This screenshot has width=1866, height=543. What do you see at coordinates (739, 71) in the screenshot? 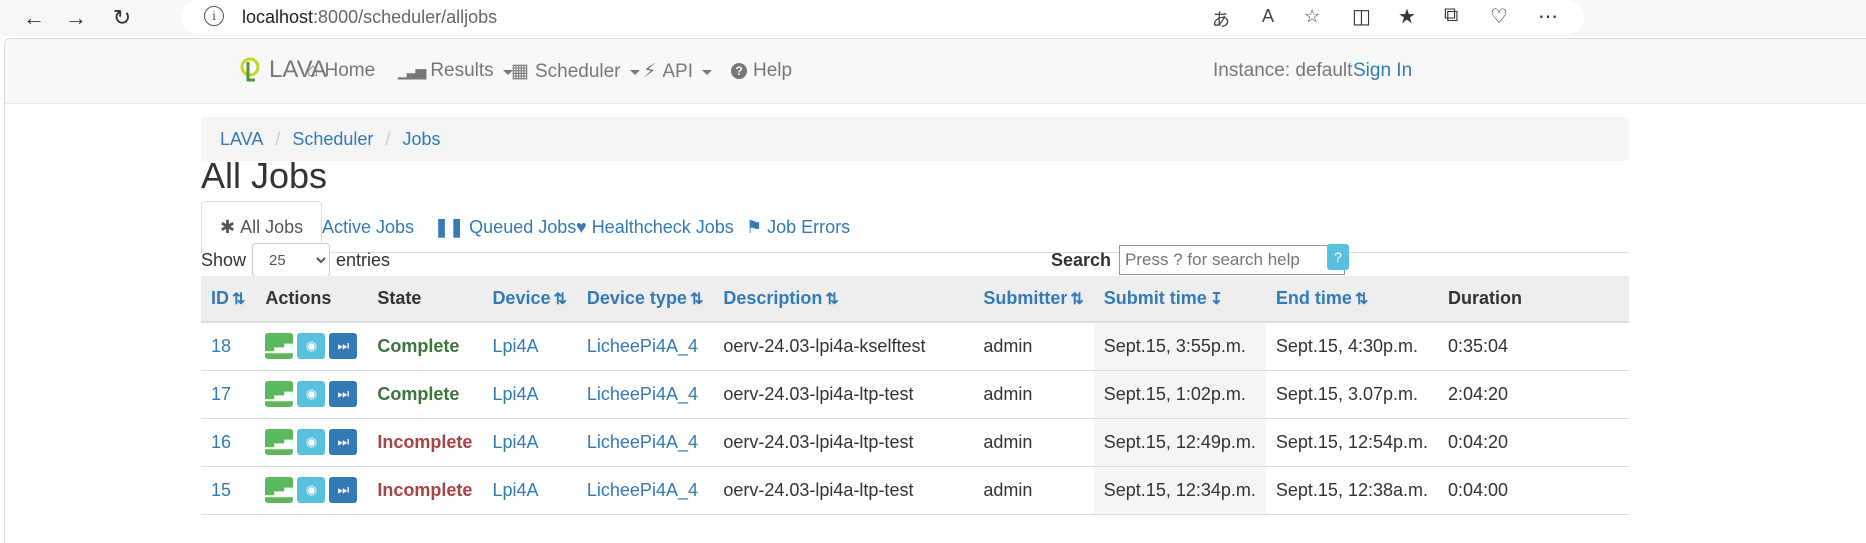
I see `question-circle-icon: ?` at bounding box center [739, 71].